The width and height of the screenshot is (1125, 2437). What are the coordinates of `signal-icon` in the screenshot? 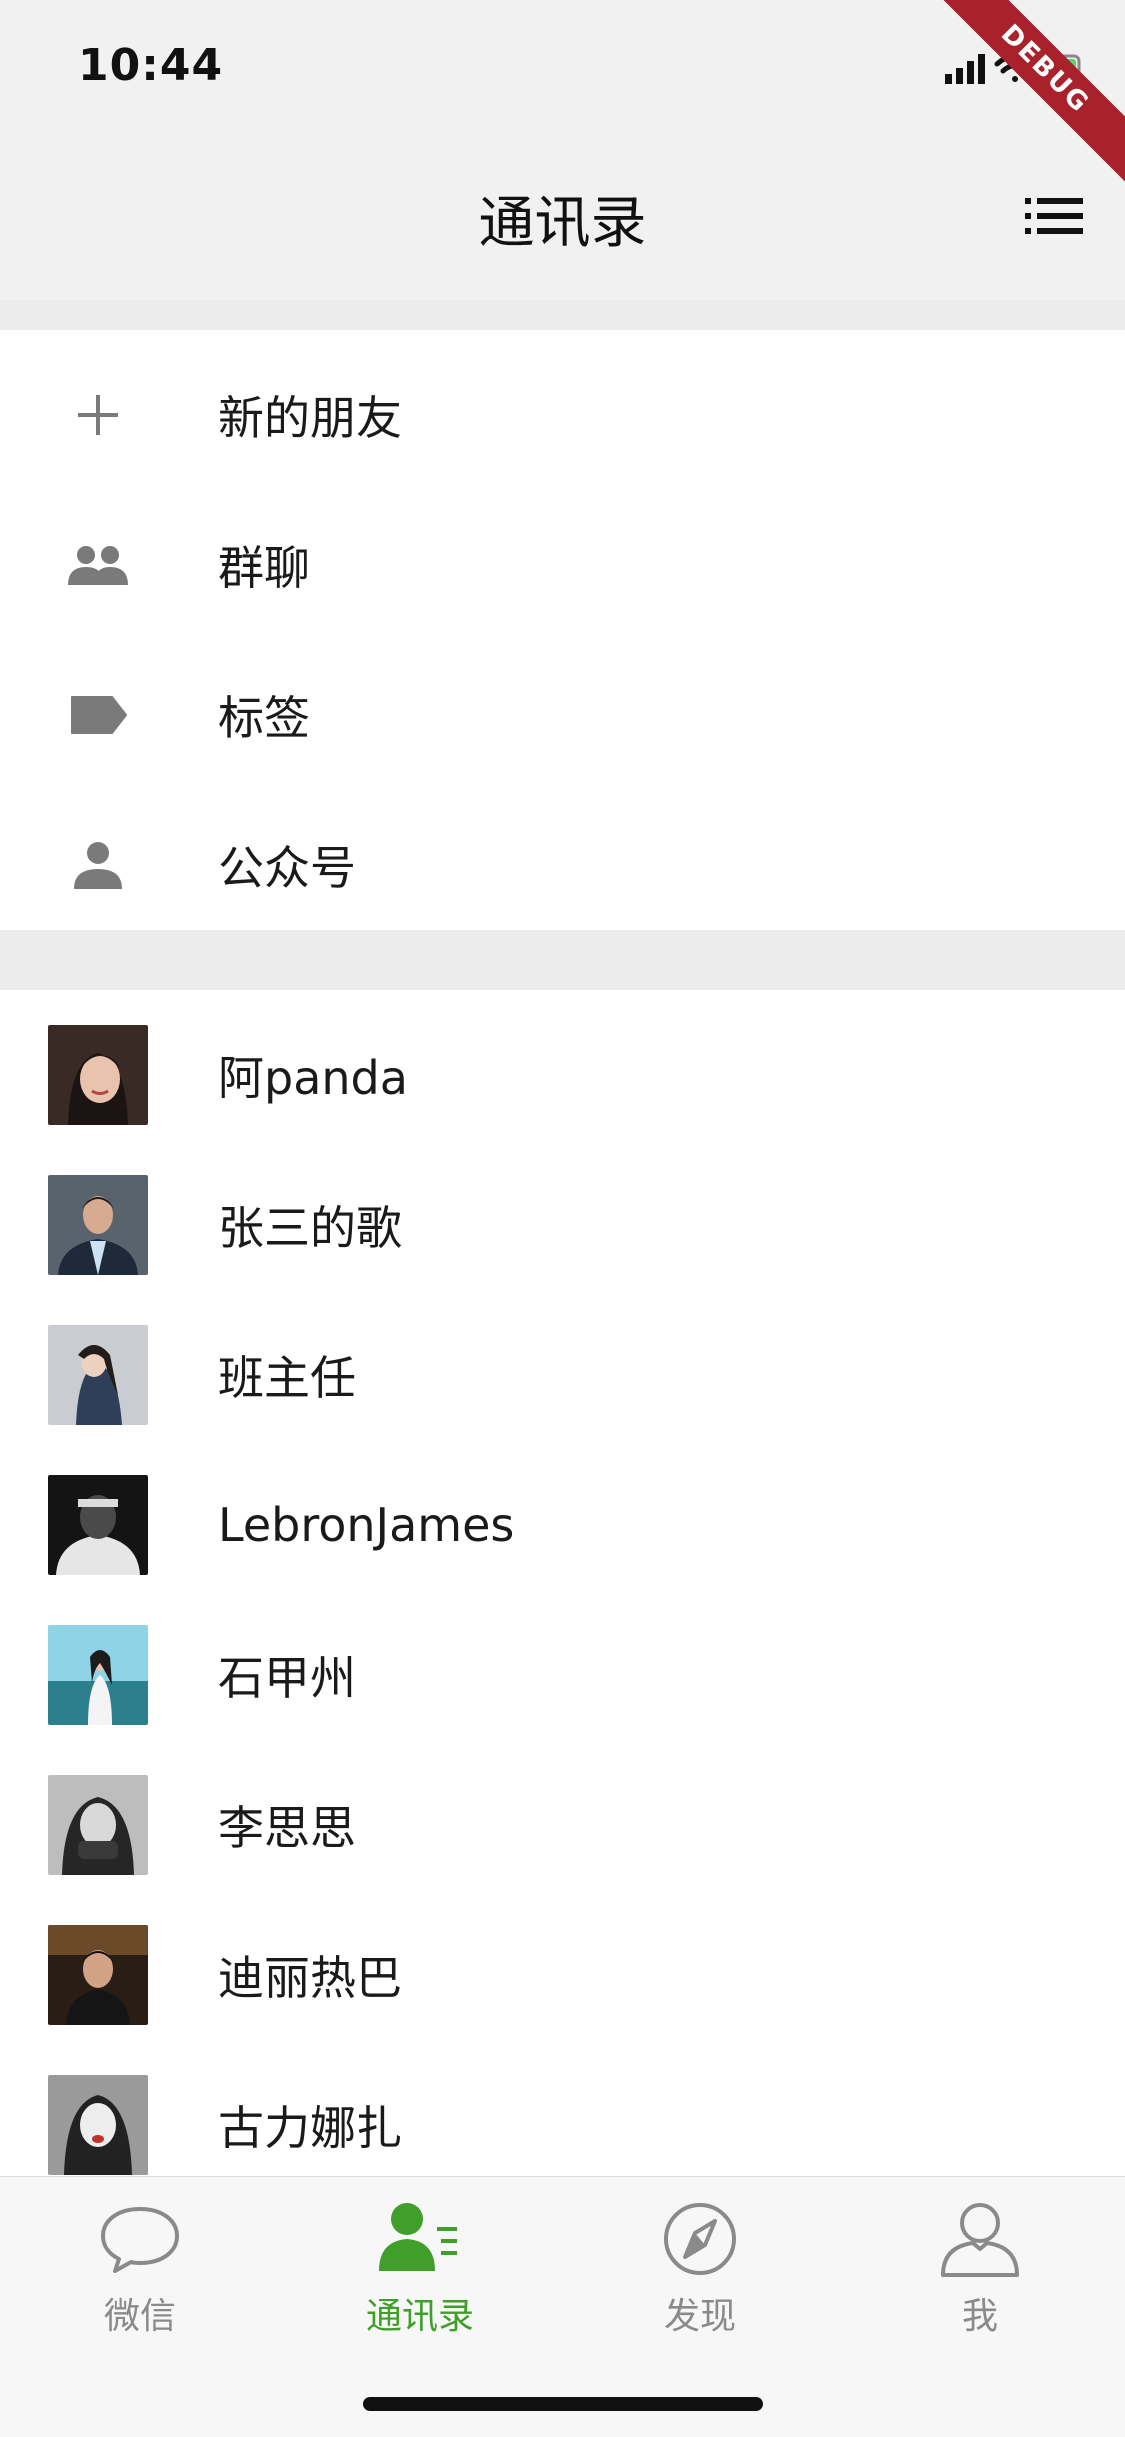 It's located at (965, 69).